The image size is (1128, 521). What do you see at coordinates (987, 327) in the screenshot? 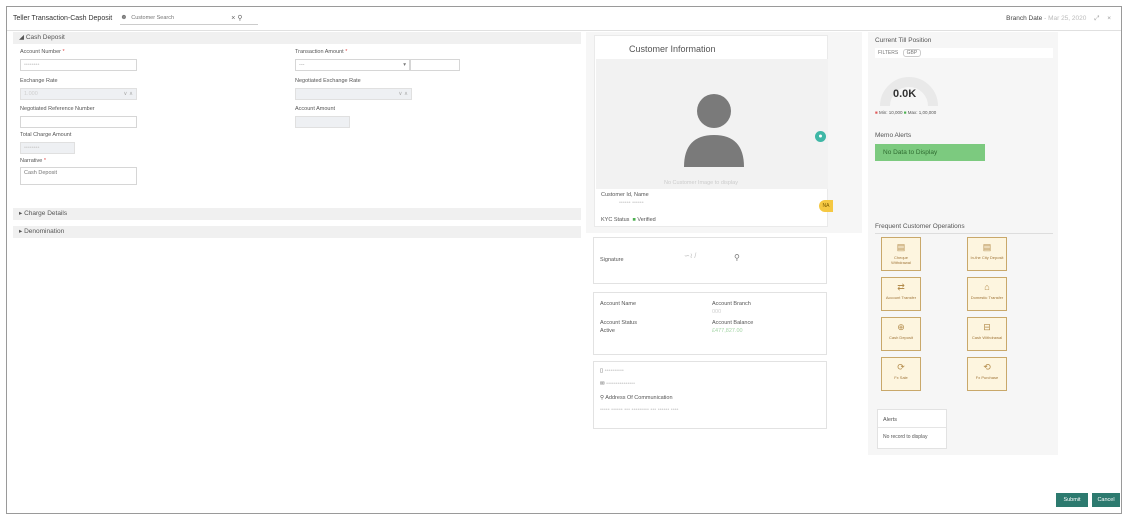
I see `cash-withdrawal-icon: ⊟` at bounding box center [987, 327].